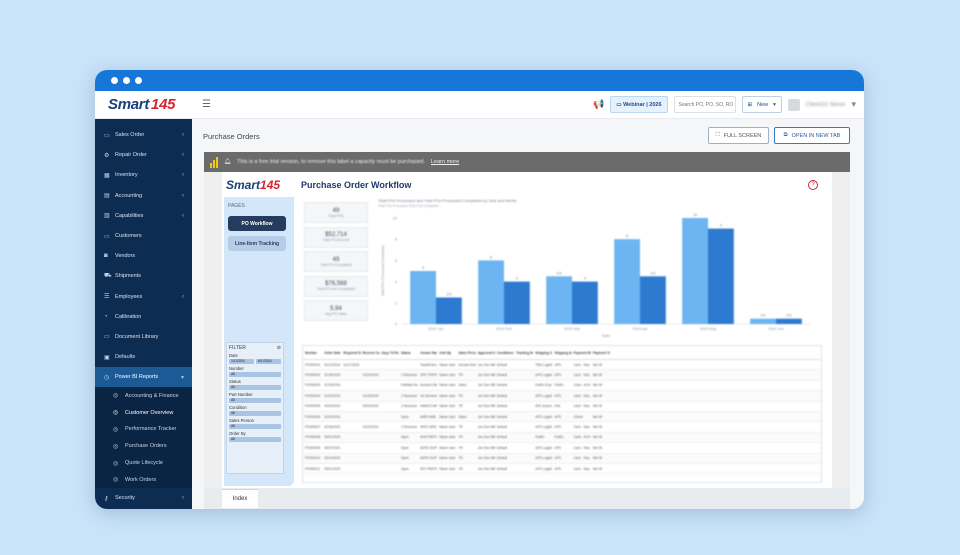 The image size is (960, 555). Describe the element at coordinates (761, 104) in the screenshot. I see `new-dropdown-button: ⊞ New ▾` at that location.